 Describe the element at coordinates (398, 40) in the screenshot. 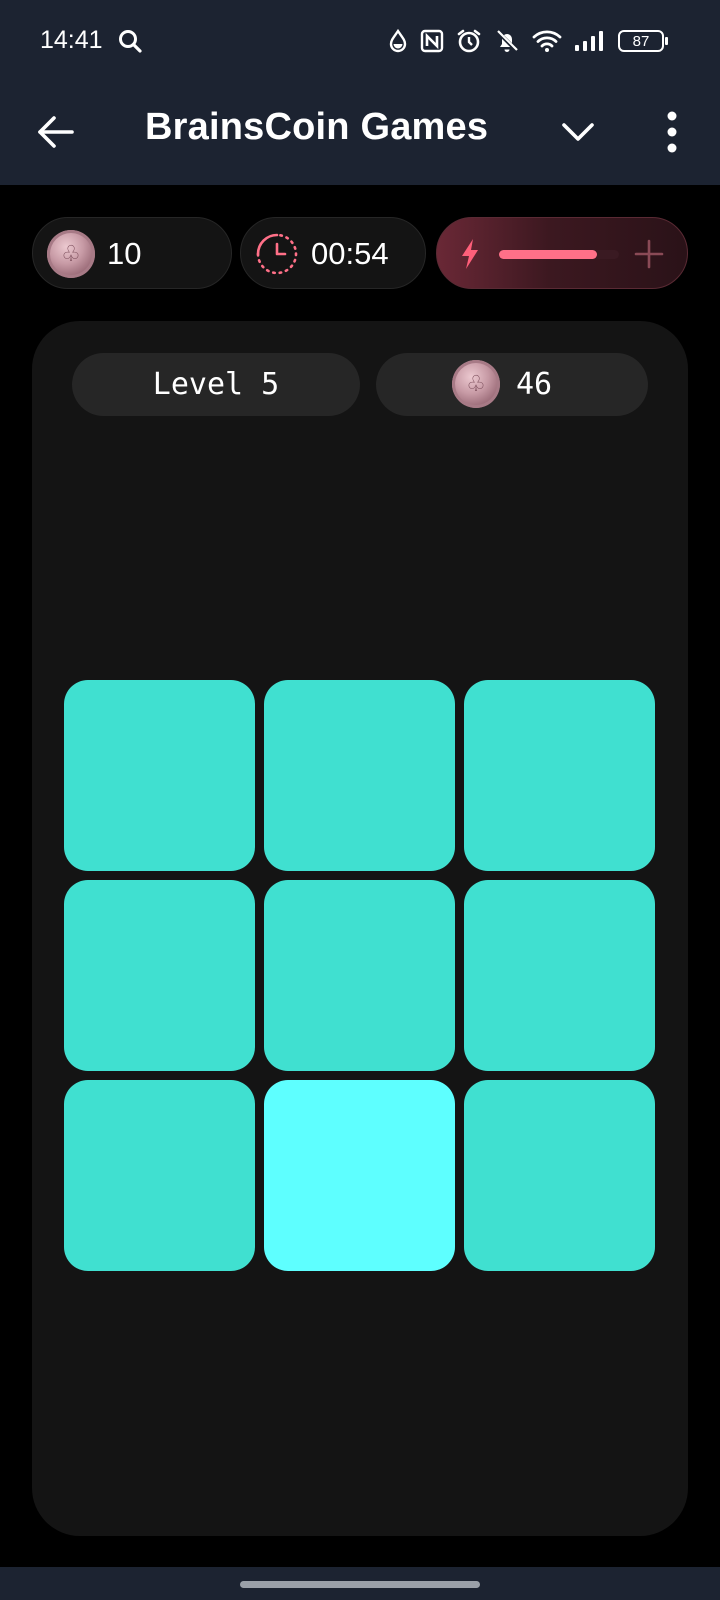

I see `data-saver-icon` at that location.